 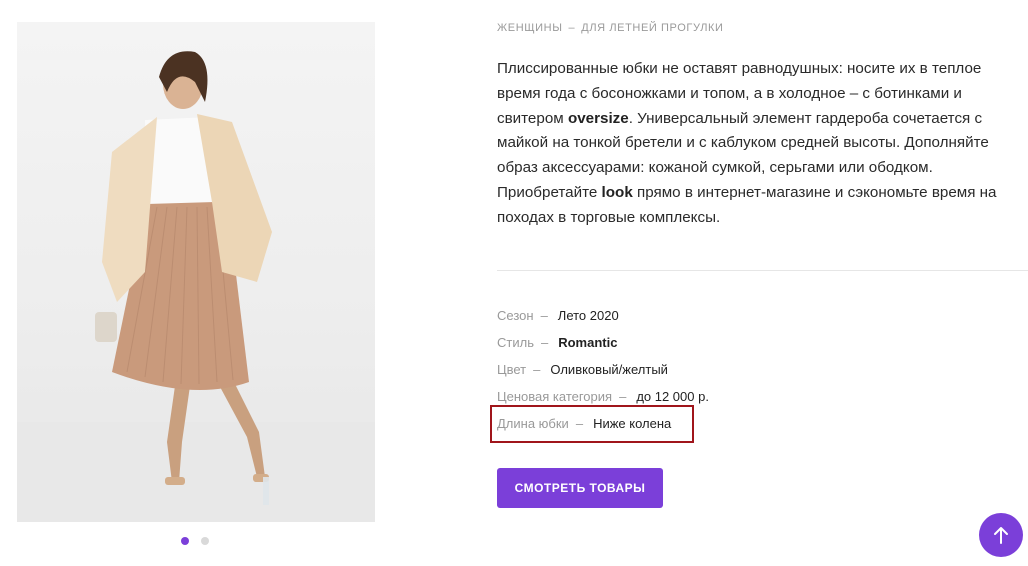 I want to click on description-bold-1: oversize, so click(x=598, y=118).